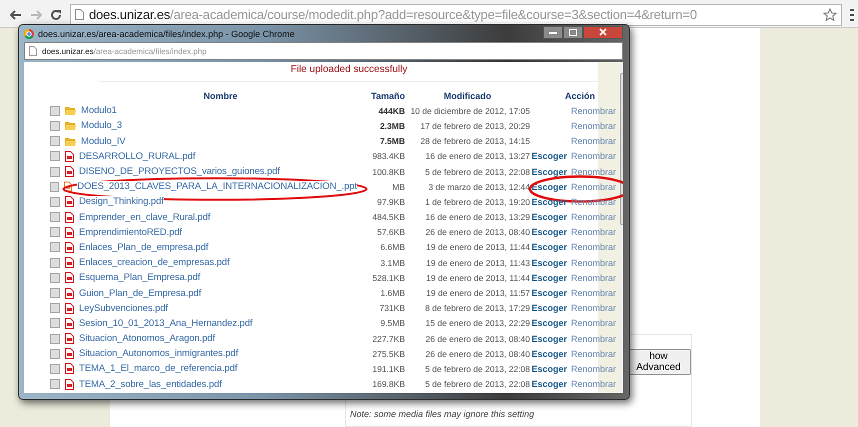  What do you see at coordinates (392, 125) in the screenshot?
I see `size-cell: 2.3MB` at bounding box center [392, 125].